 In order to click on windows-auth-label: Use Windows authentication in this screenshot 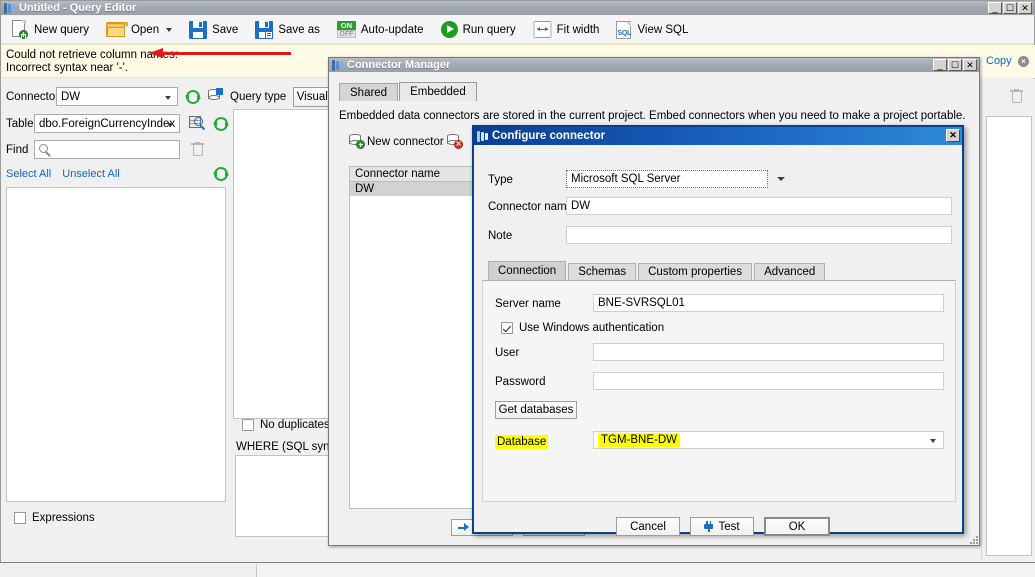, I will do `click(592, 328)`.